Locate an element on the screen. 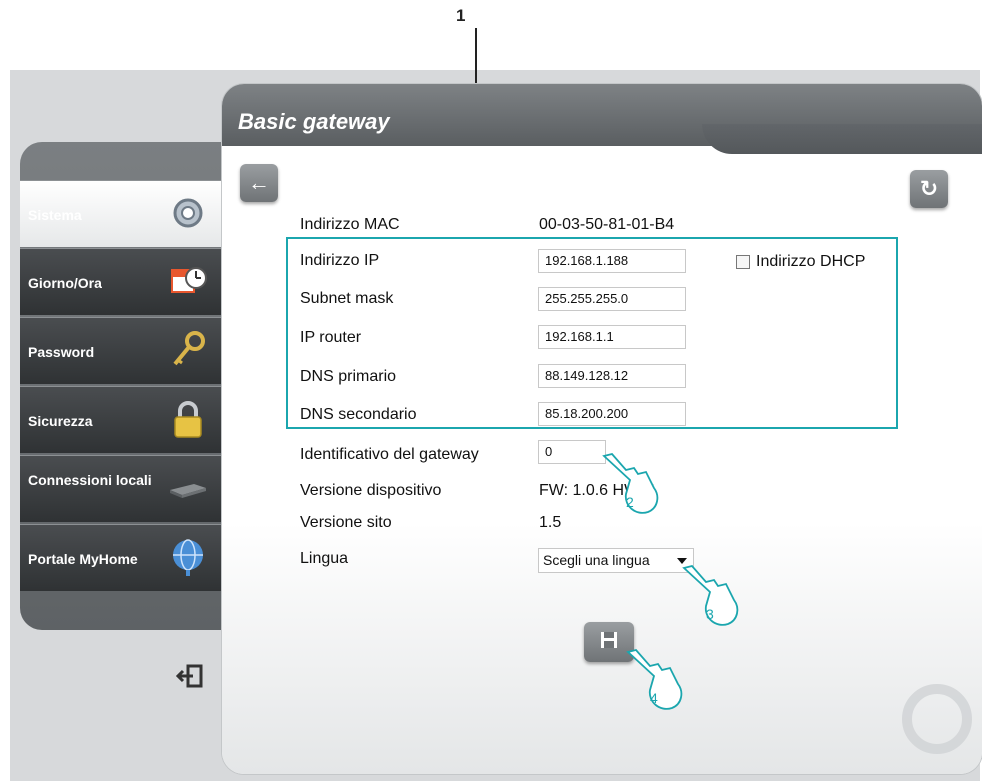 The image size is (982, 781). sidebar-item-portale-myhome: Portale MyHome is located at coordinates (121, 557).